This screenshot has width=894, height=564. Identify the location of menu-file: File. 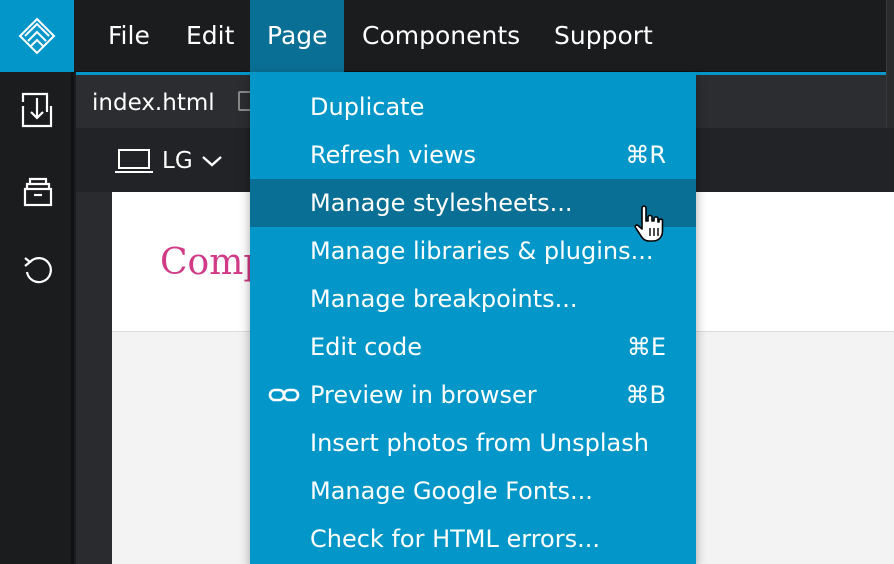
(128, 36).